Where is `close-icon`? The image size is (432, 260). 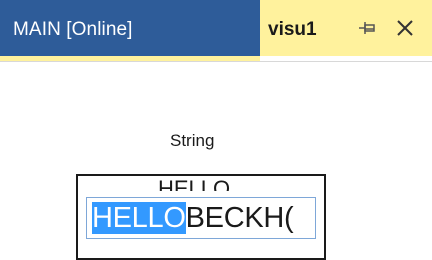
close-icon is located at coordinates (405, 28).